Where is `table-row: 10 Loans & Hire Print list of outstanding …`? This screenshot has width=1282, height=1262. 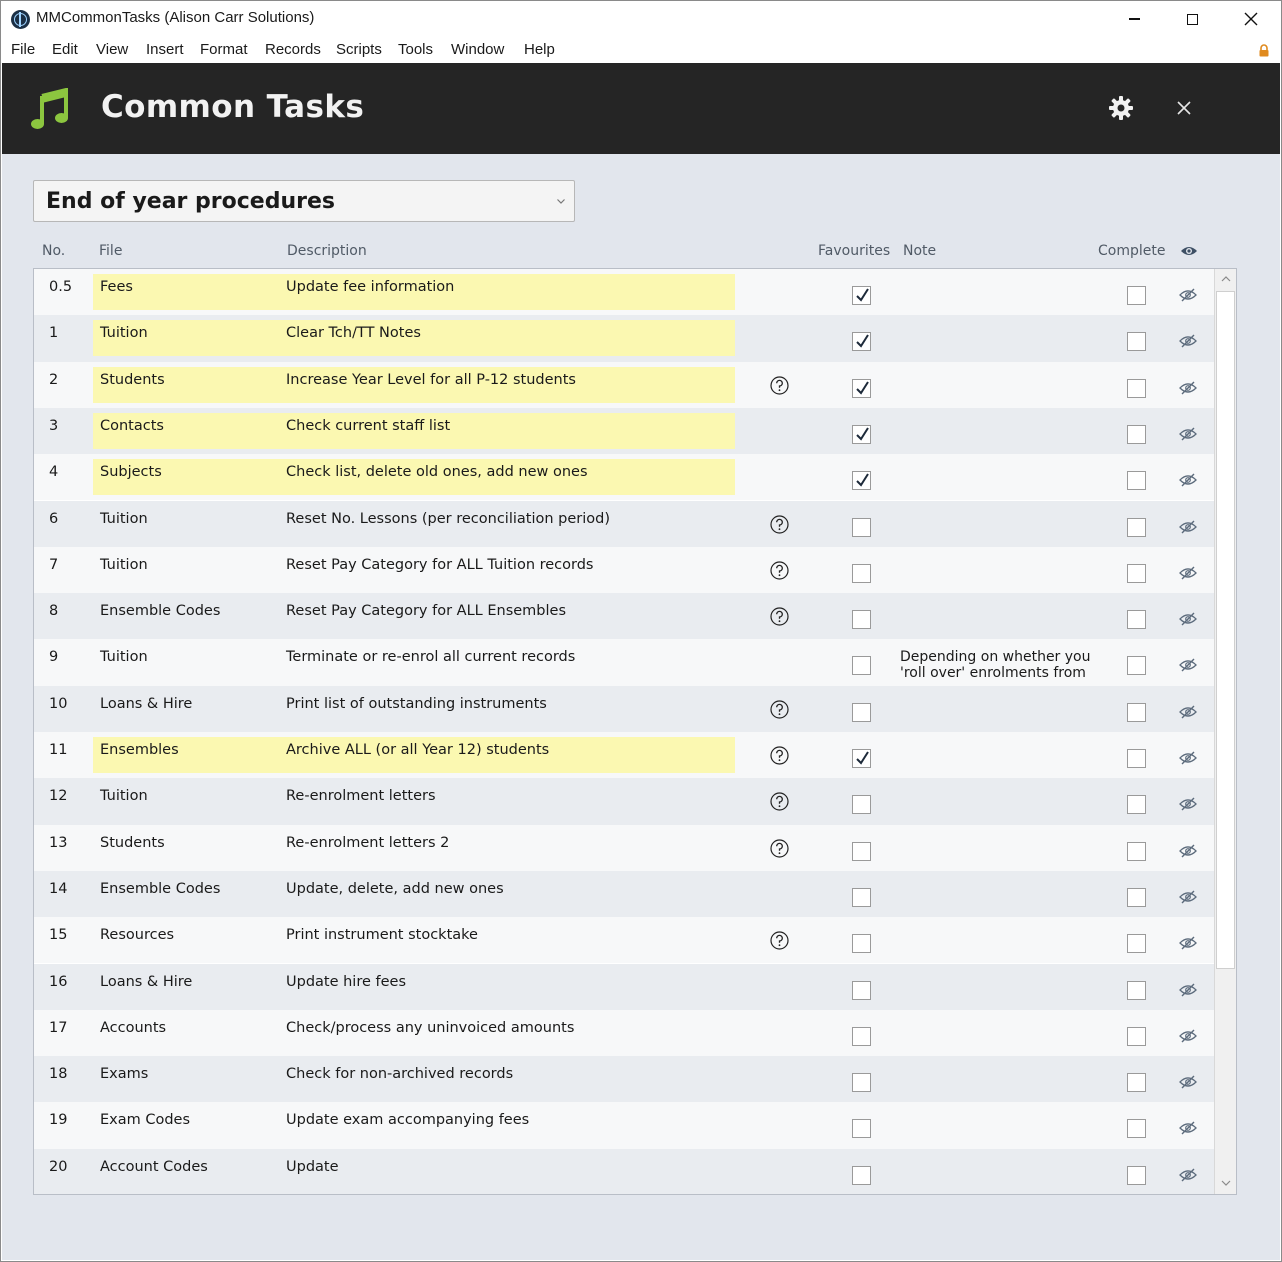
table-row: 10 Loans & Hire Print list of outstanding … is located at coordinates (624, 708).